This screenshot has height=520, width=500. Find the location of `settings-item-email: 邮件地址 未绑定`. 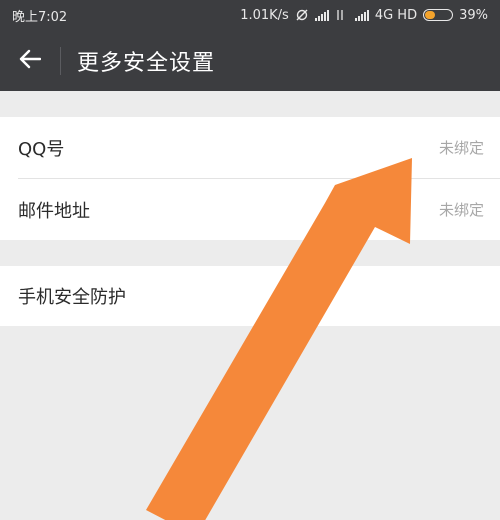

settings-item-email: 邮件地址 未绑定 is located at coordinates (250, 209).